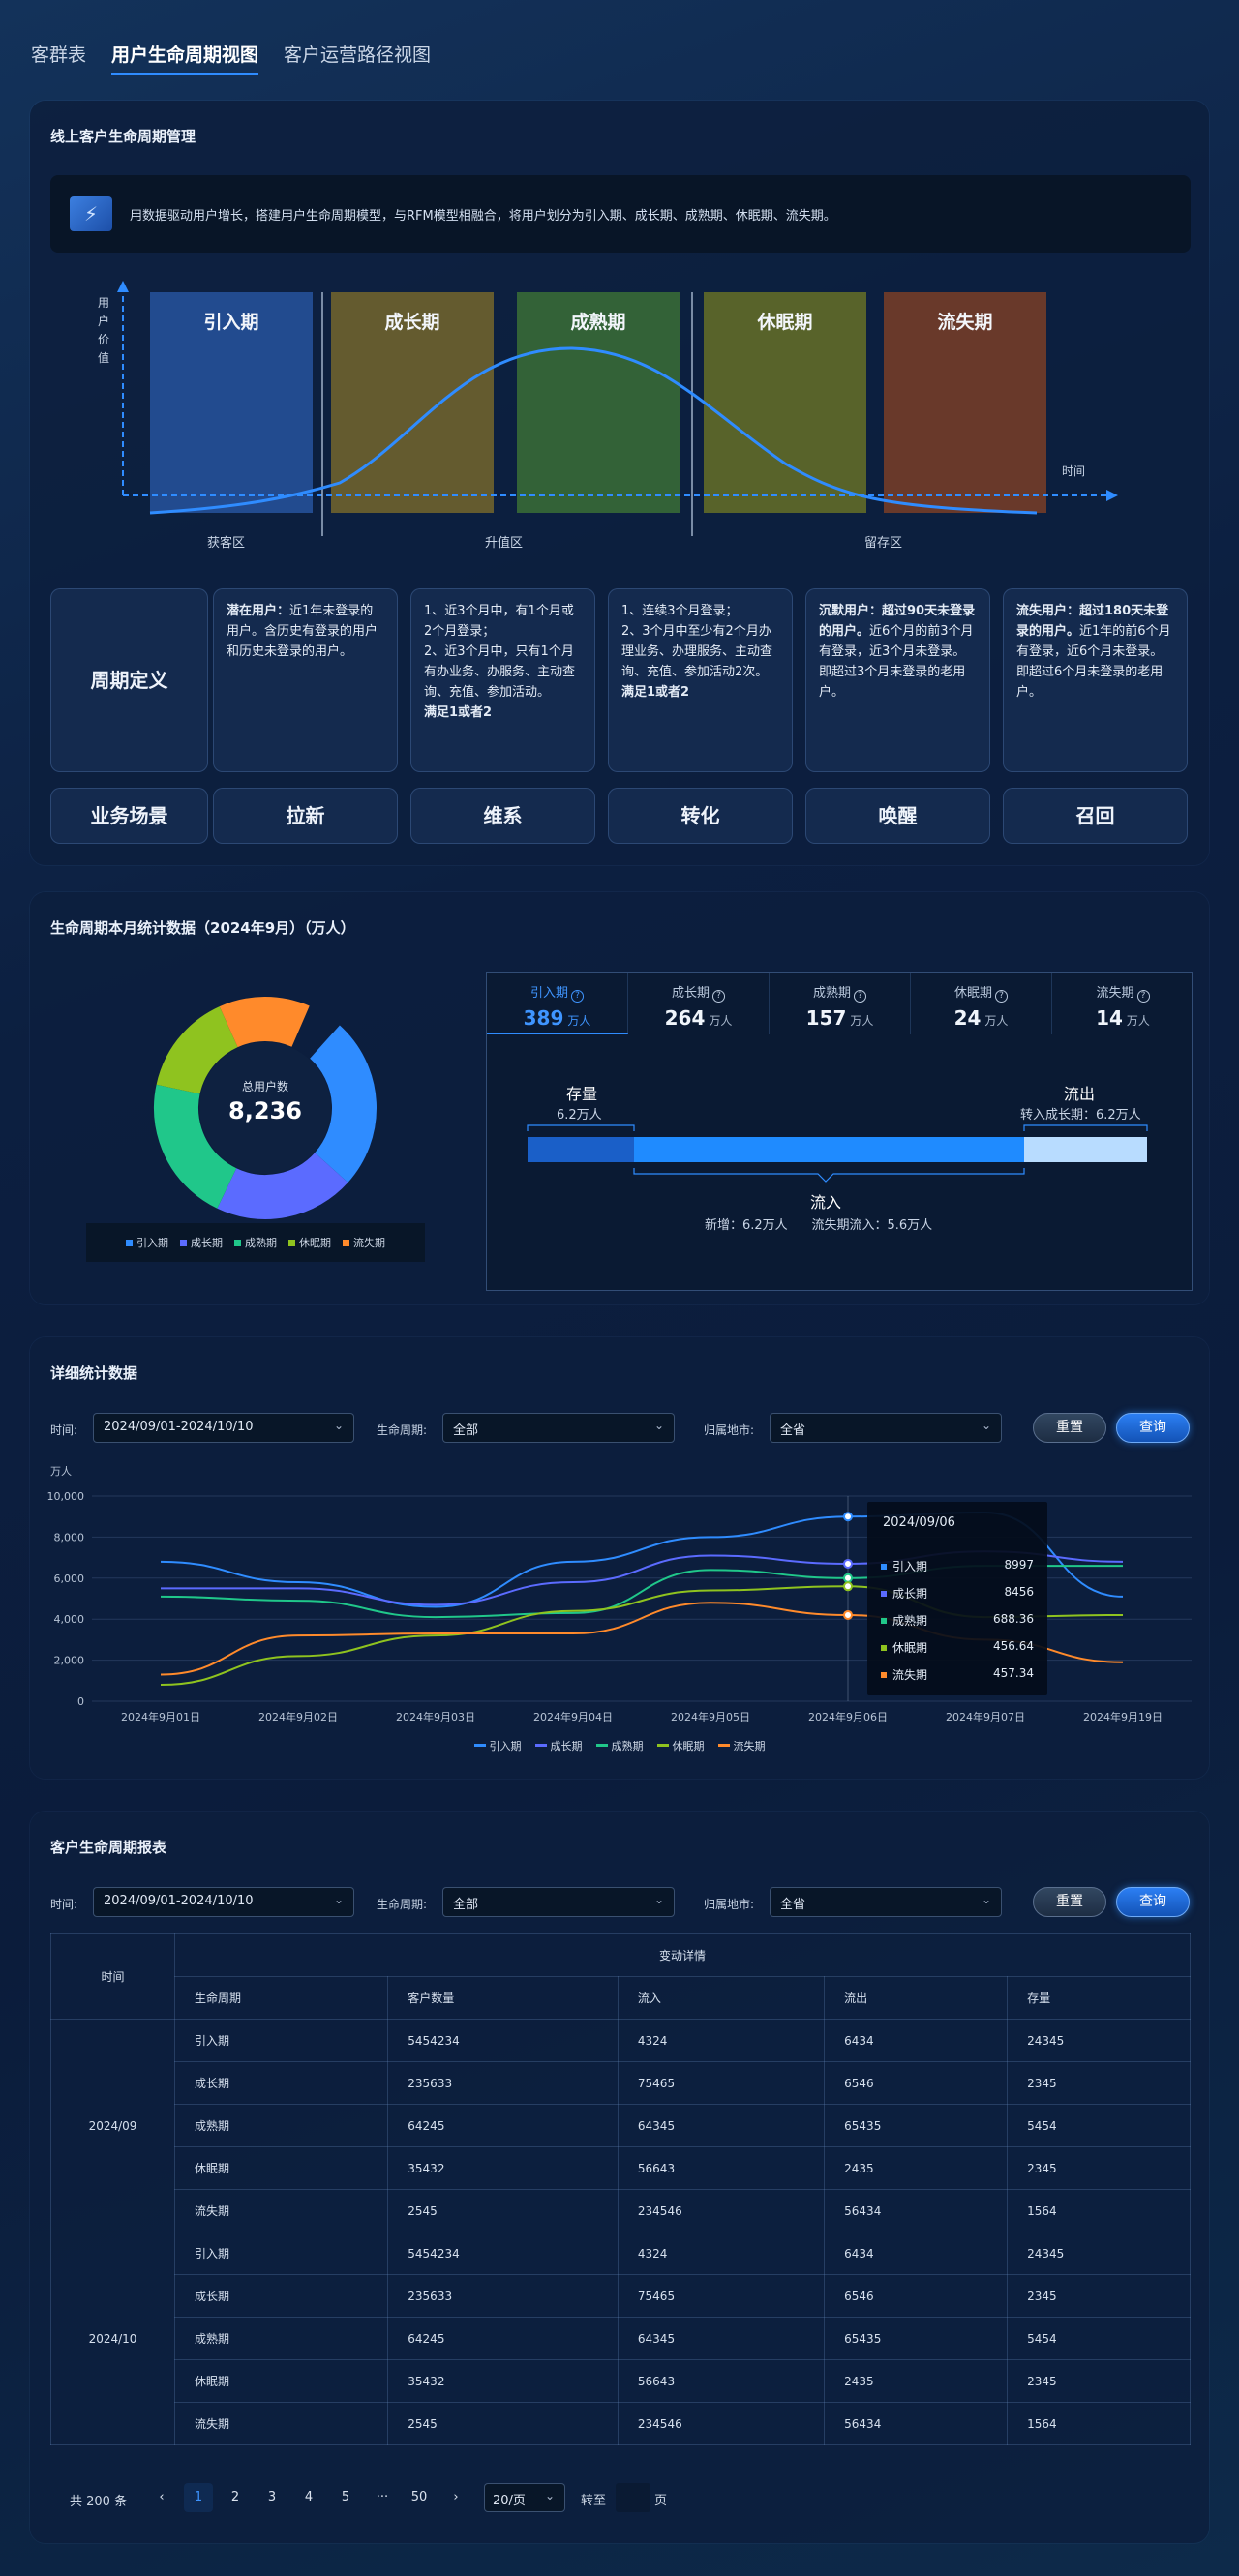  Describe the element at coordinates (235, 2497) in the screenshot. I see `page-number: 2` at that location.